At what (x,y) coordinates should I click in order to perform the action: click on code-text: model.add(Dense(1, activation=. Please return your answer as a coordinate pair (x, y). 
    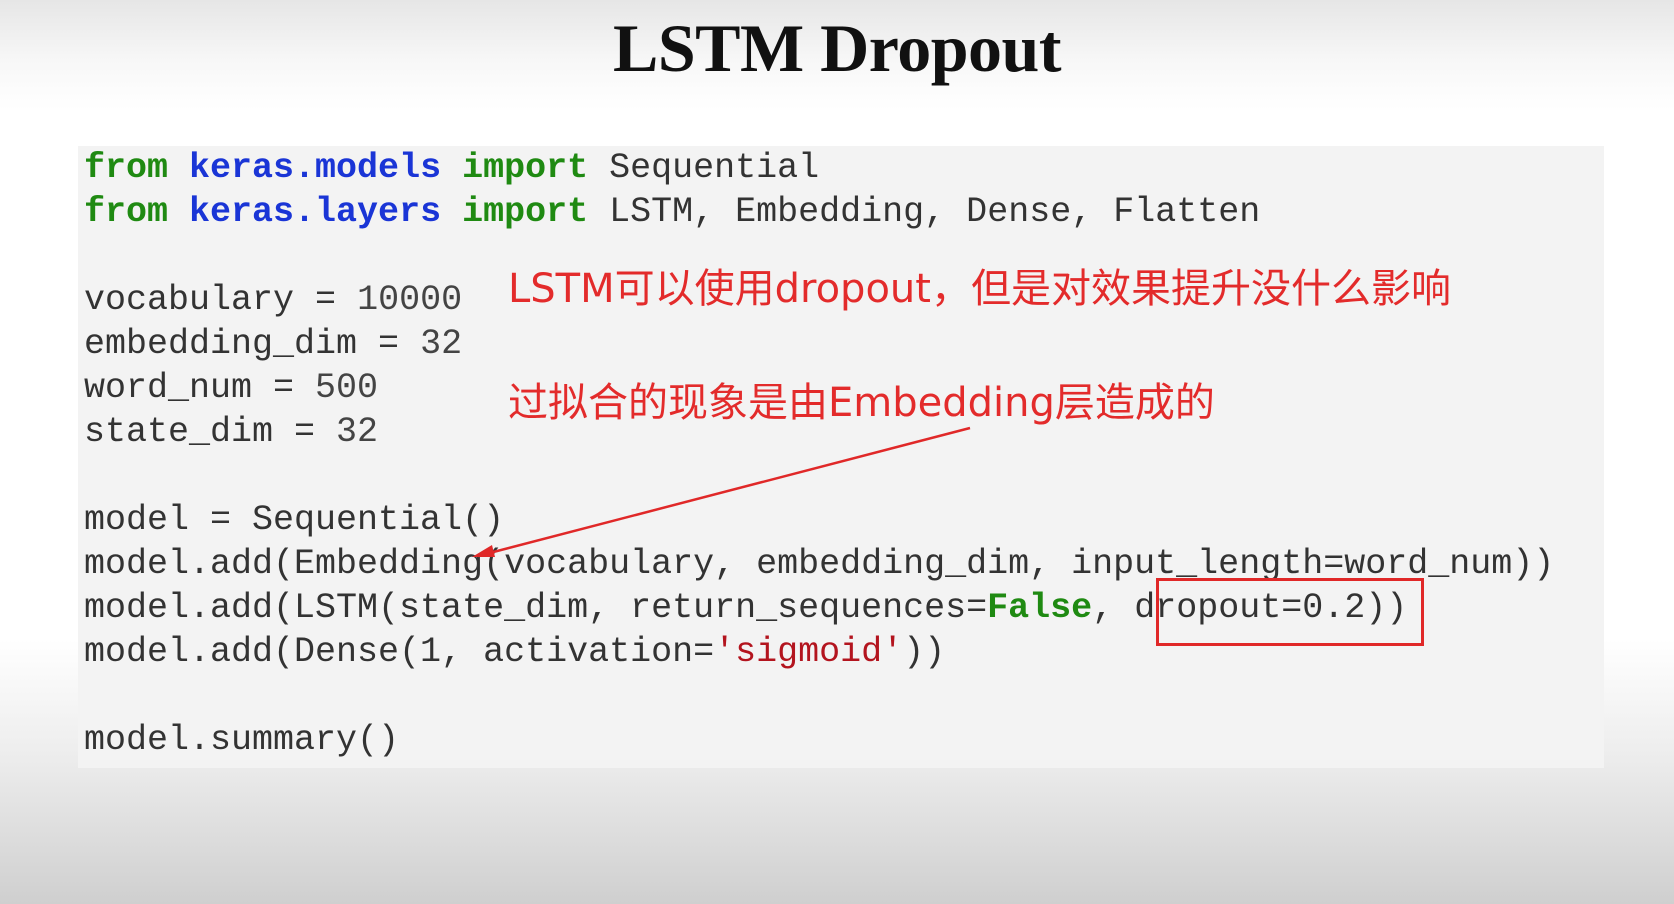
    Looking at the image, I should click on (399, 652).